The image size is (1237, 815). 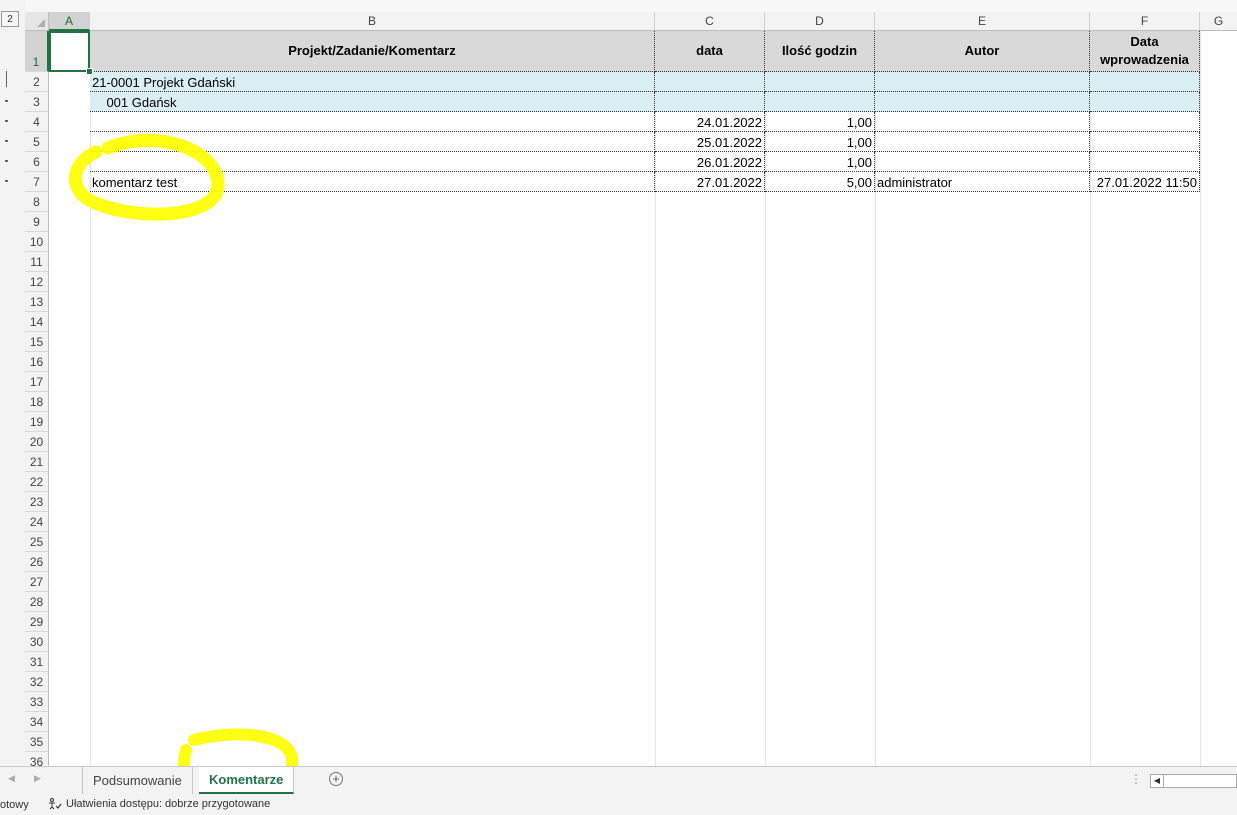 I want to click on row-header: 1, so click(x=37, y=51).